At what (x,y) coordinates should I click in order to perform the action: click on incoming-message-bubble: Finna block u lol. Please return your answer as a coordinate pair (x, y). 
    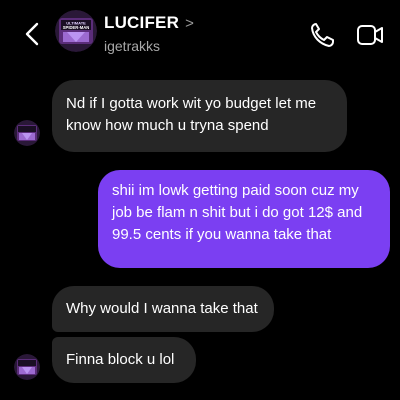
    Looking at the image, I should click on (124, 360).